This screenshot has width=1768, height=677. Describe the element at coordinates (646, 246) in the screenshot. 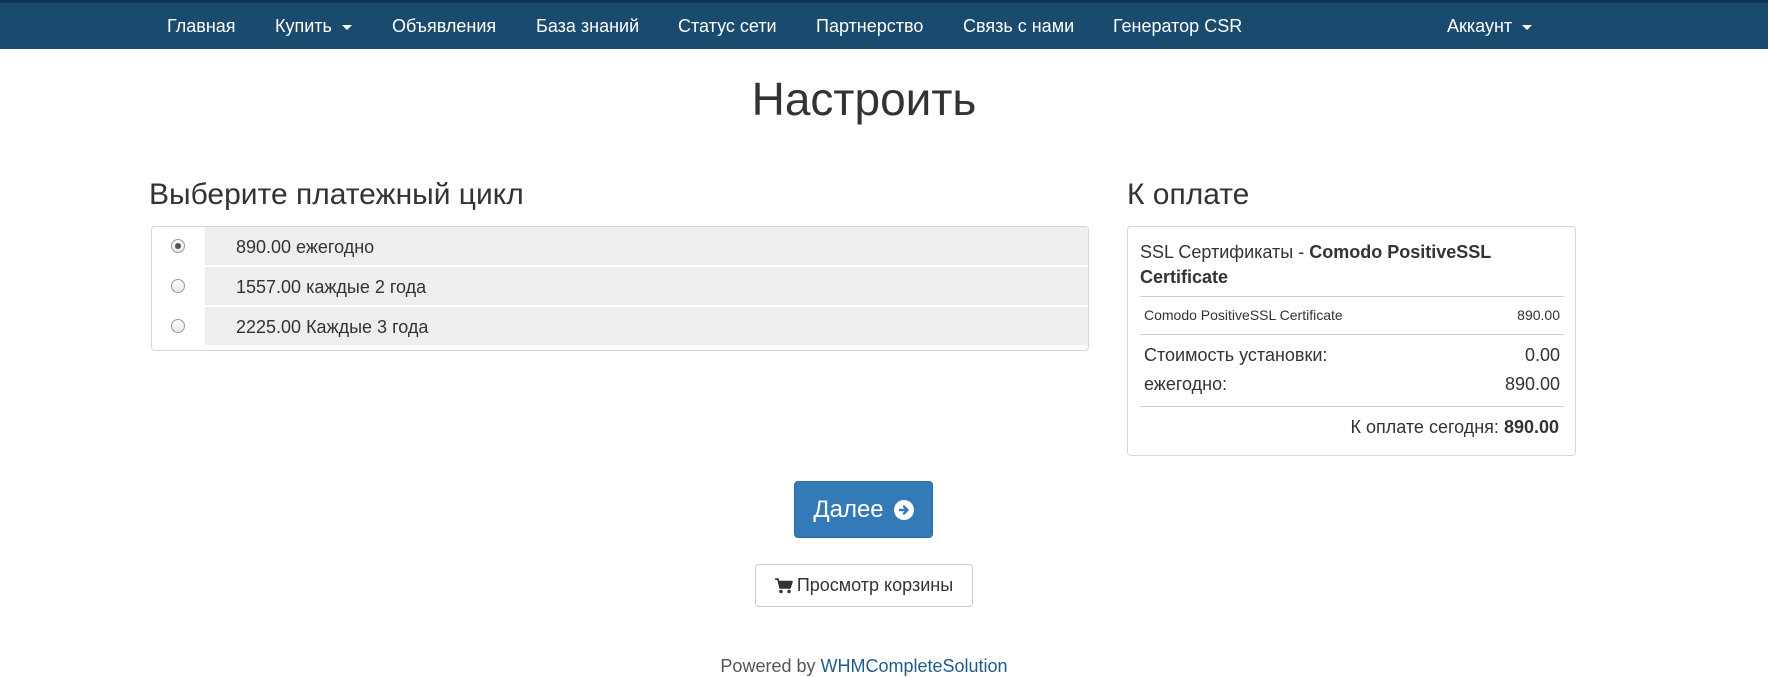

I see `billing-option-label: 890.00 ежегодно` at that location.